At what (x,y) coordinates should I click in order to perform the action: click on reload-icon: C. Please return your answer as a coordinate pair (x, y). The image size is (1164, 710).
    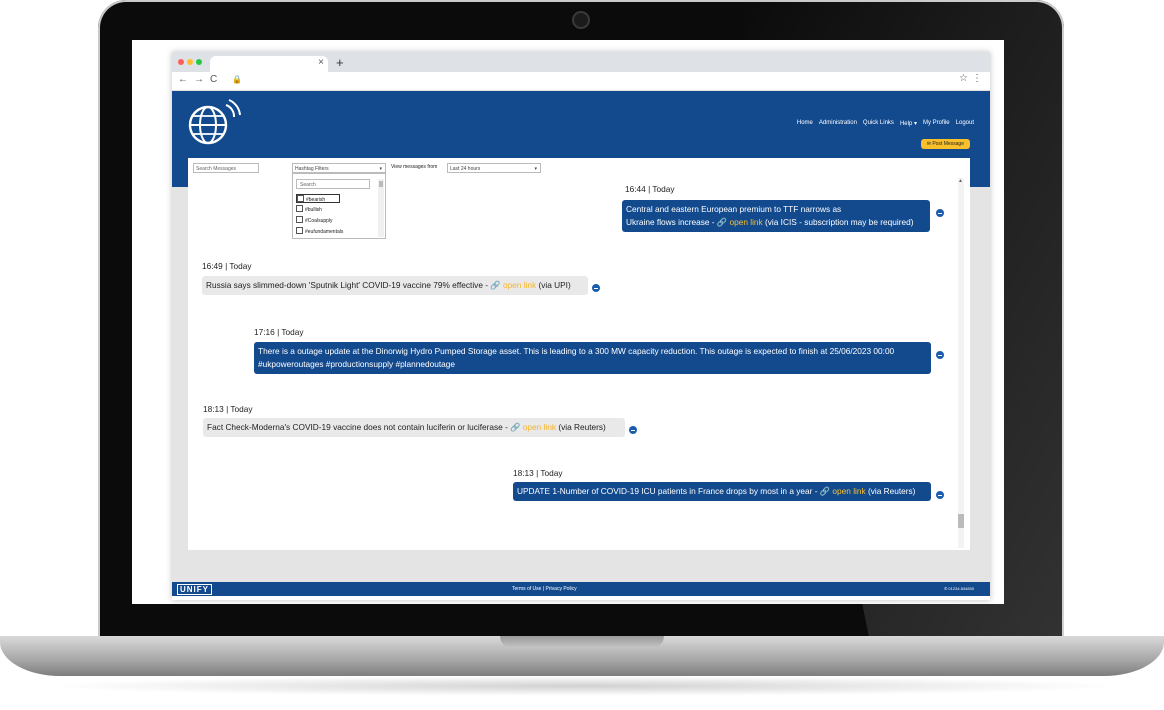
    Looking at the image, I should click on (213, 79).